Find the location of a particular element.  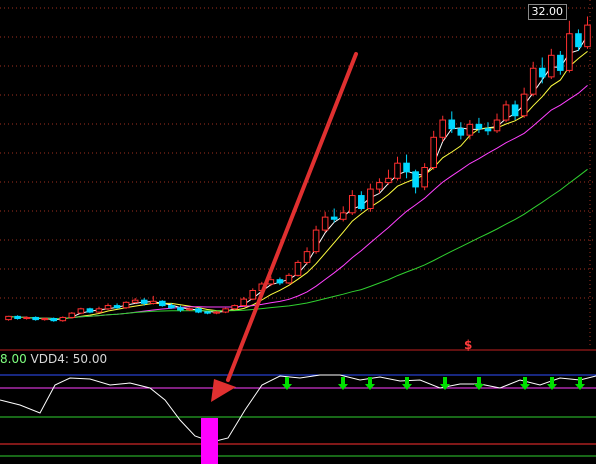

oscillator-line is located at coordinates (298, 408).